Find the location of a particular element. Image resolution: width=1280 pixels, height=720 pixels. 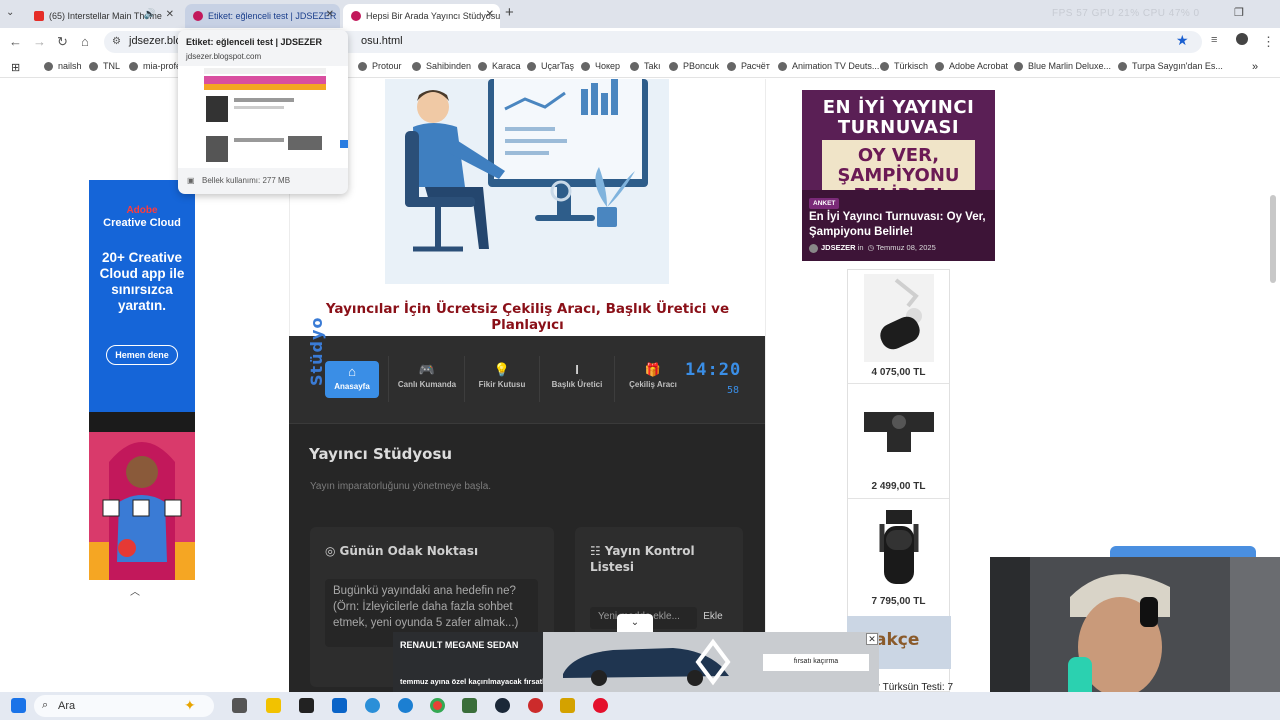

divider is located at coordinates (898, 383).